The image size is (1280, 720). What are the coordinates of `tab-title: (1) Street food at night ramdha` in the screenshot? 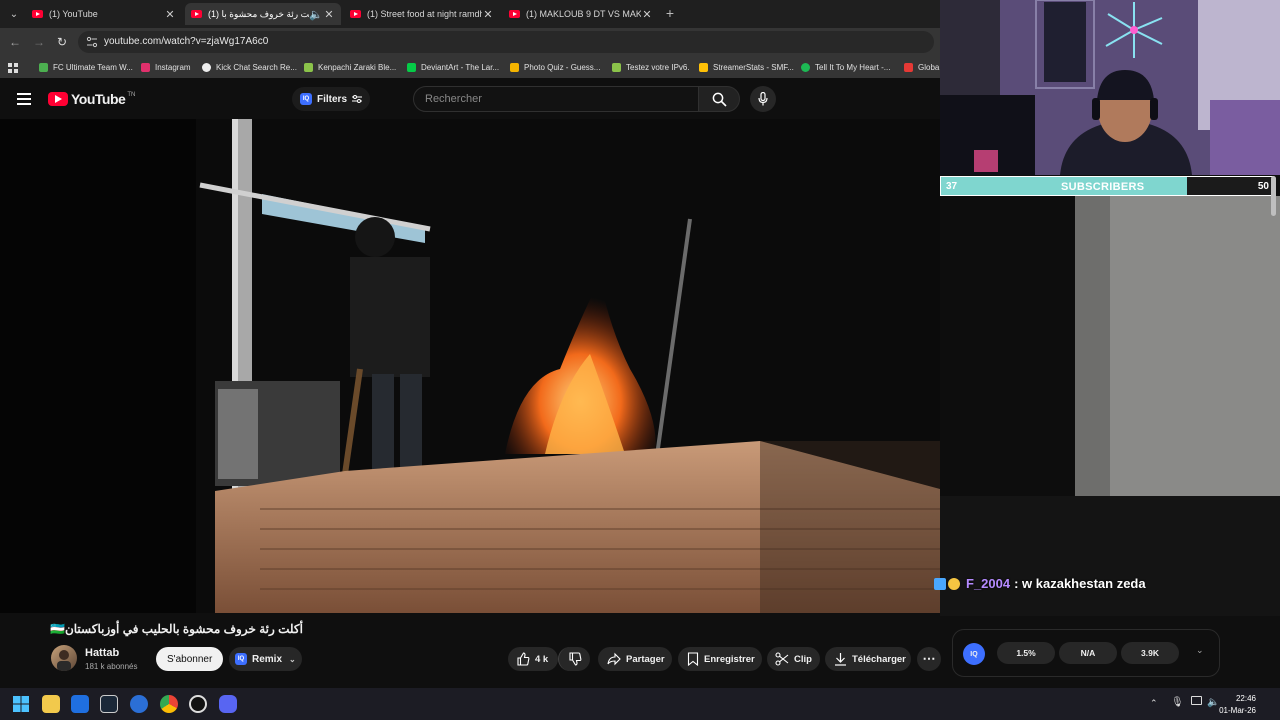 It's located at (424, 14).